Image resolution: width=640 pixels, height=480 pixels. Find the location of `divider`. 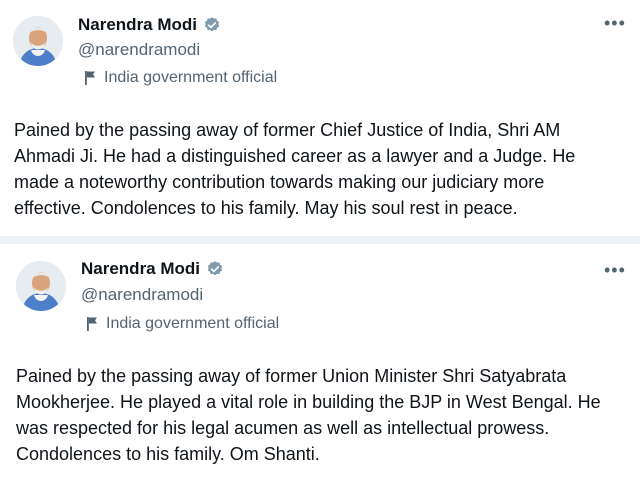

divider is located at coordinates (320, 240).